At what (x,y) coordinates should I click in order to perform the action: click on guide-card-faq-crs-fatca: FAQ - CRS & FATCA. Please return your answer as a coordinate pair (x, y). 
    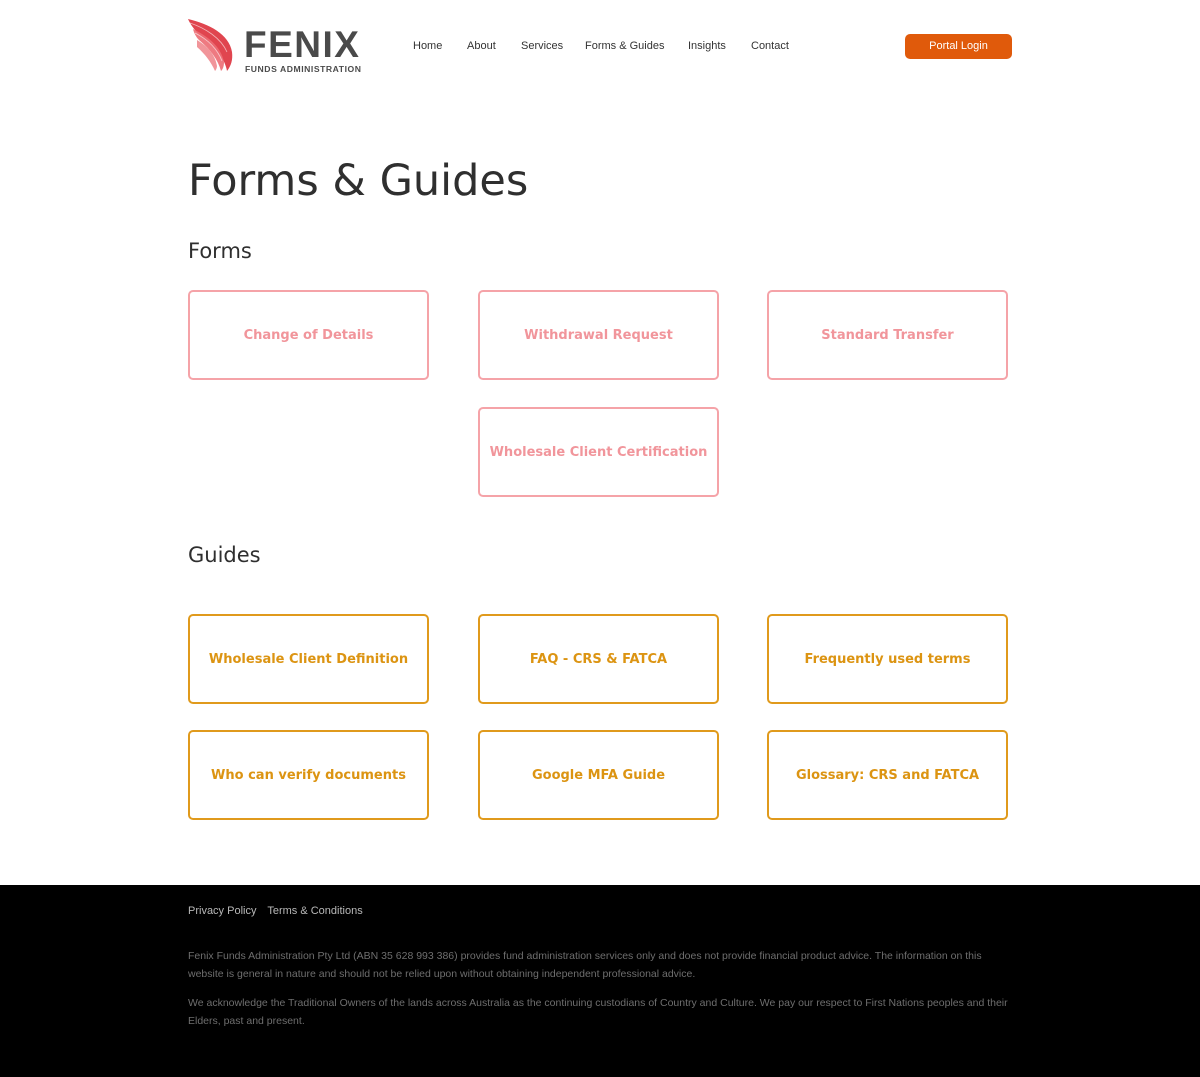
    Looking at the image, I should click on (598, 659).